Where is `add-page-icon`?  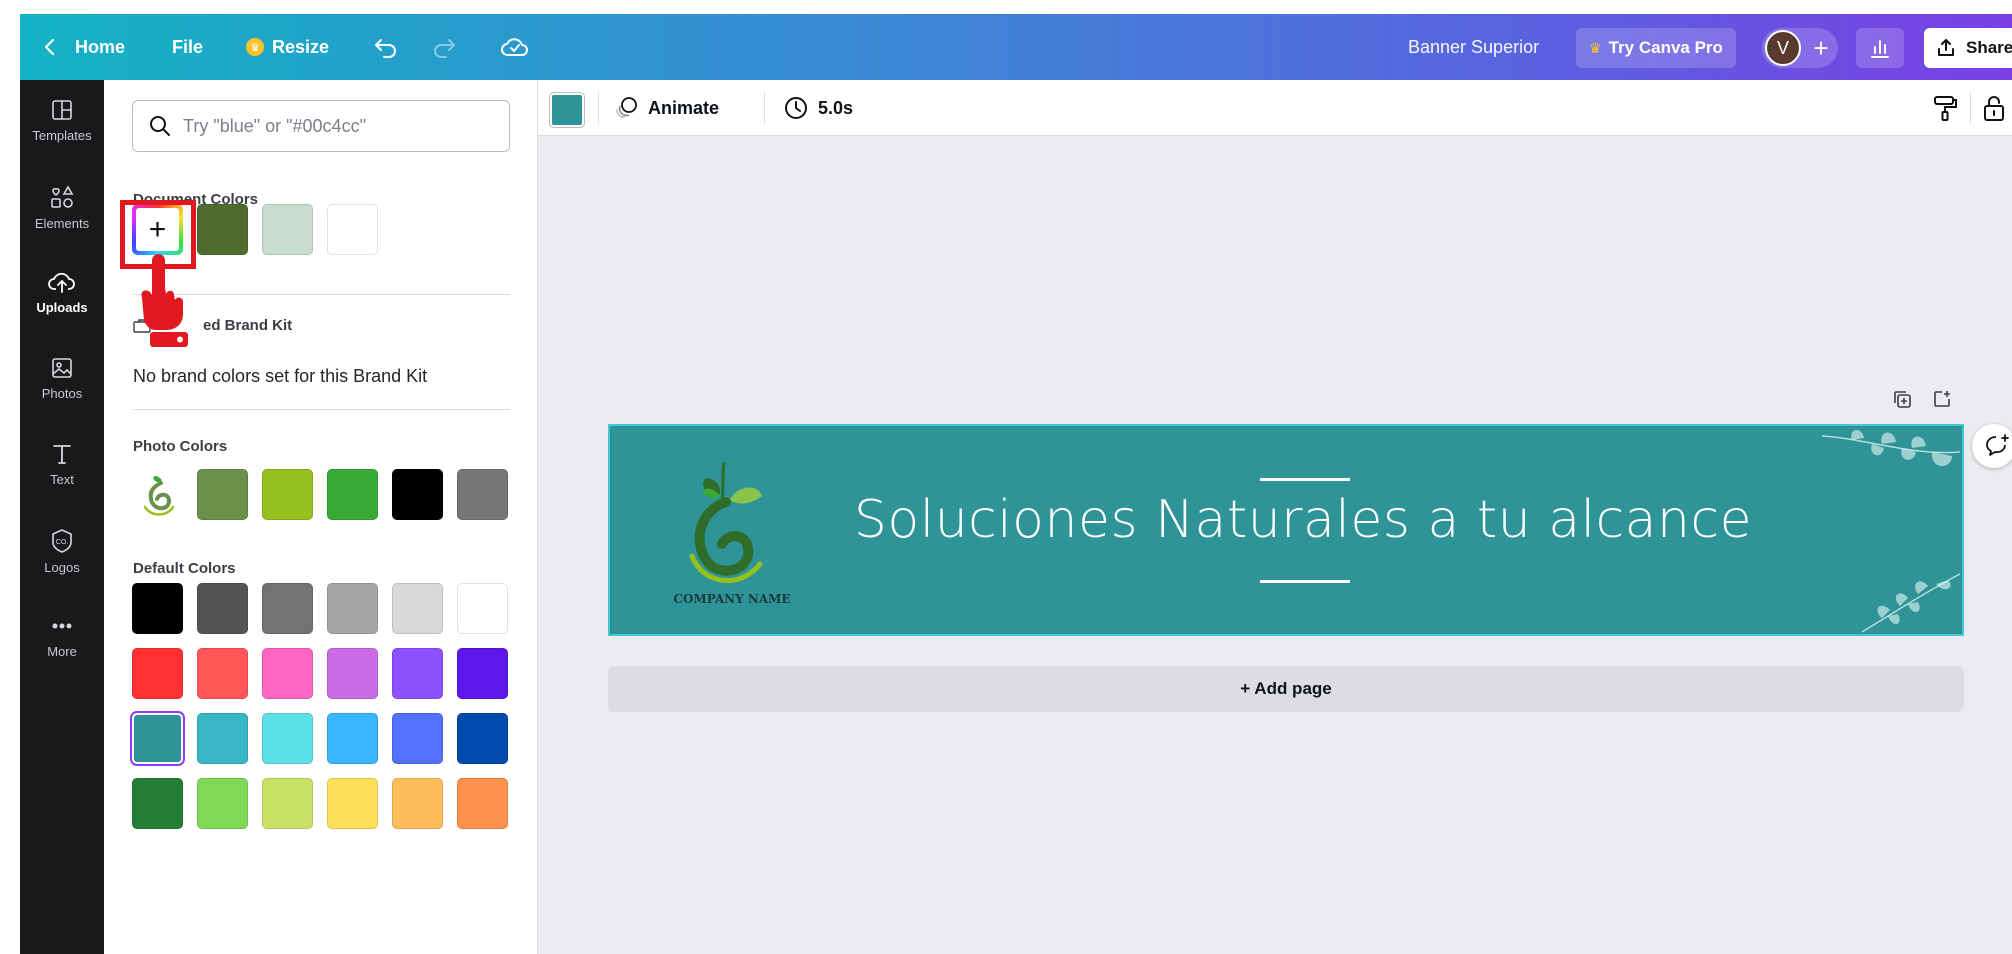
add-page-icon is located at coordinates (1942, 399).